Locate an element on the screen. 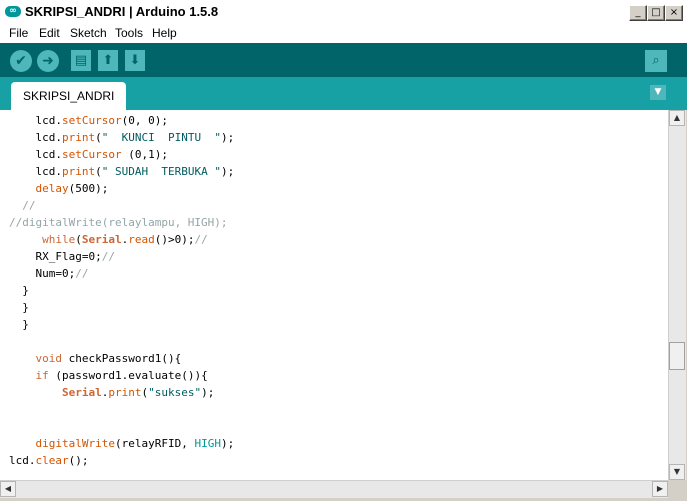 Image resolution: width=687 pixels, height=501 pixels. code-line: lcd.setCursor(0, 0); is located at coordinates (88, 120).